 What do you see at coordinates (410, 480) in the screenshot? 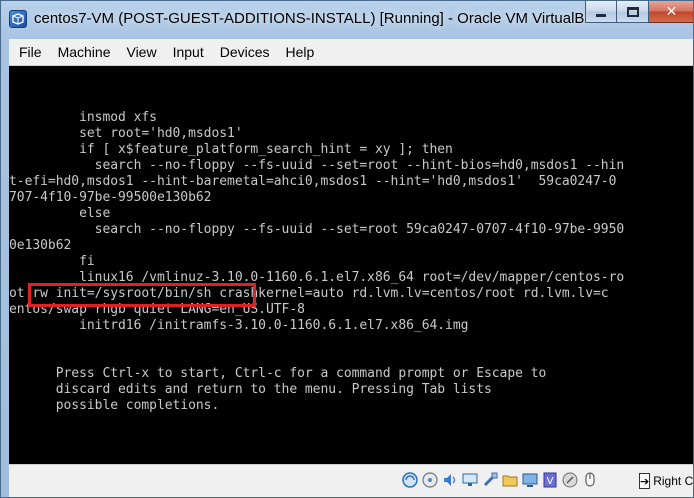
I see `hard-disk-icon` at bounding box center [410, 480].